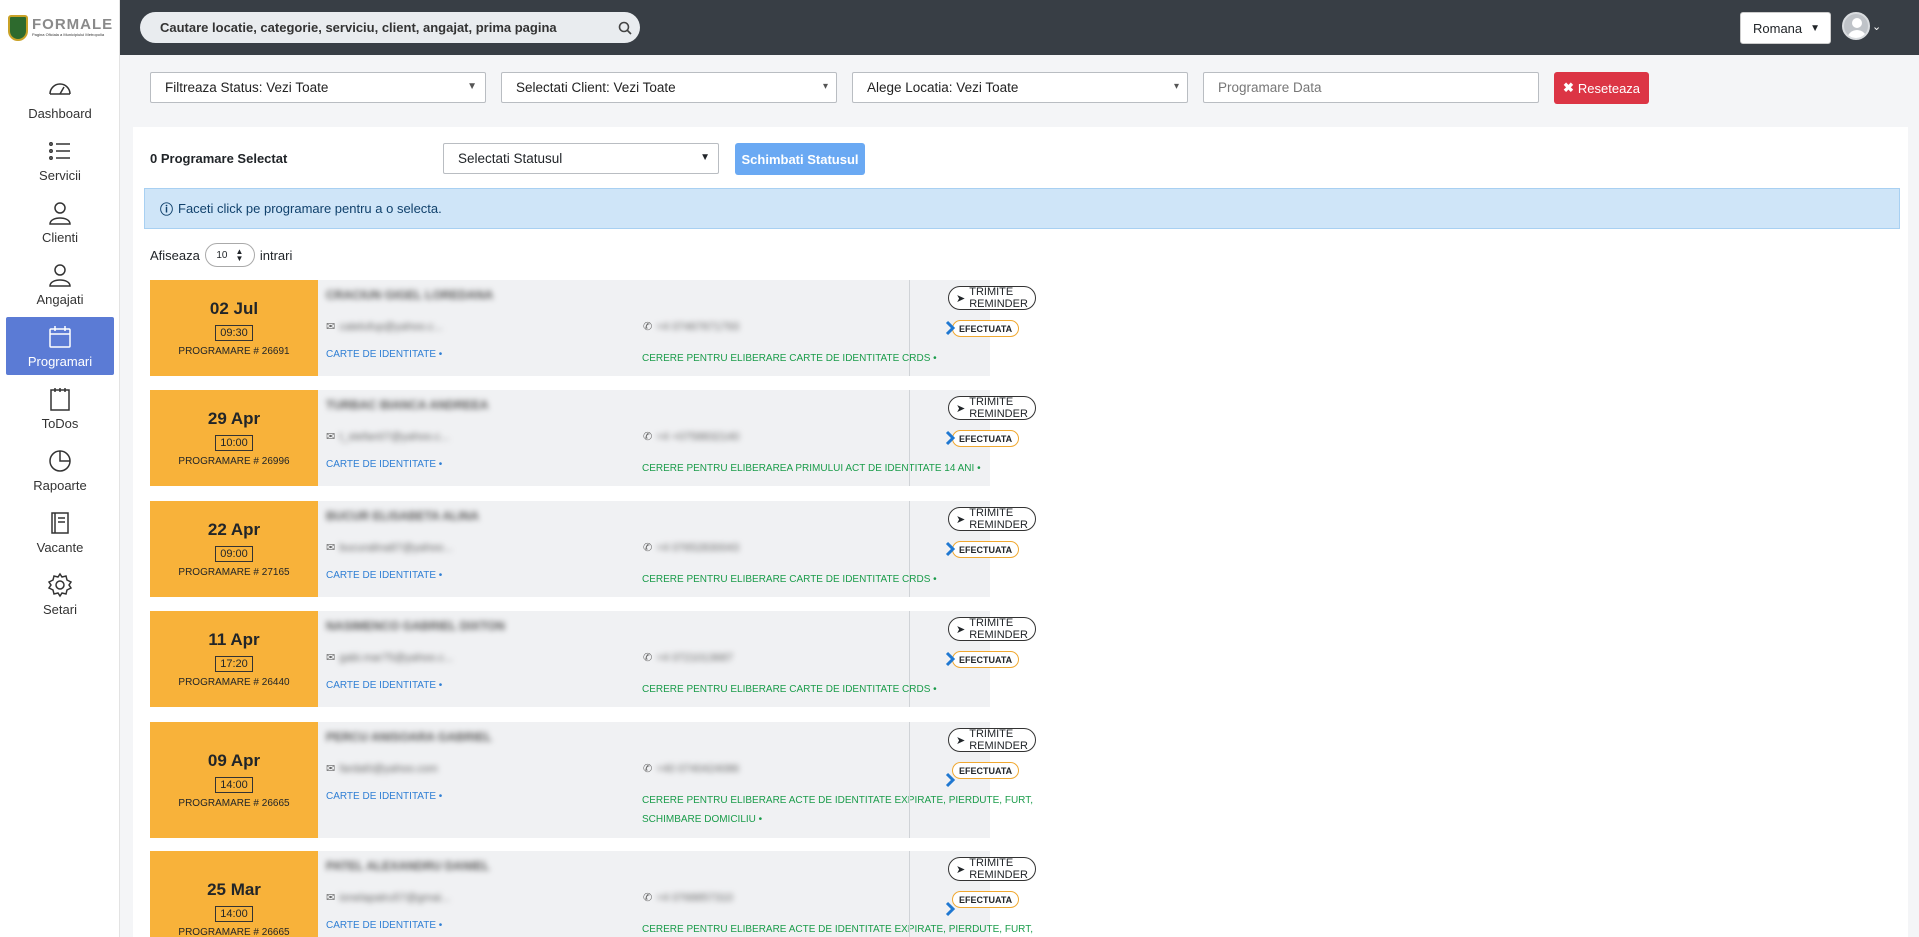 The width and height of the screenshot is (1919, 937). I want to click on person-icon, so click(60, 213).